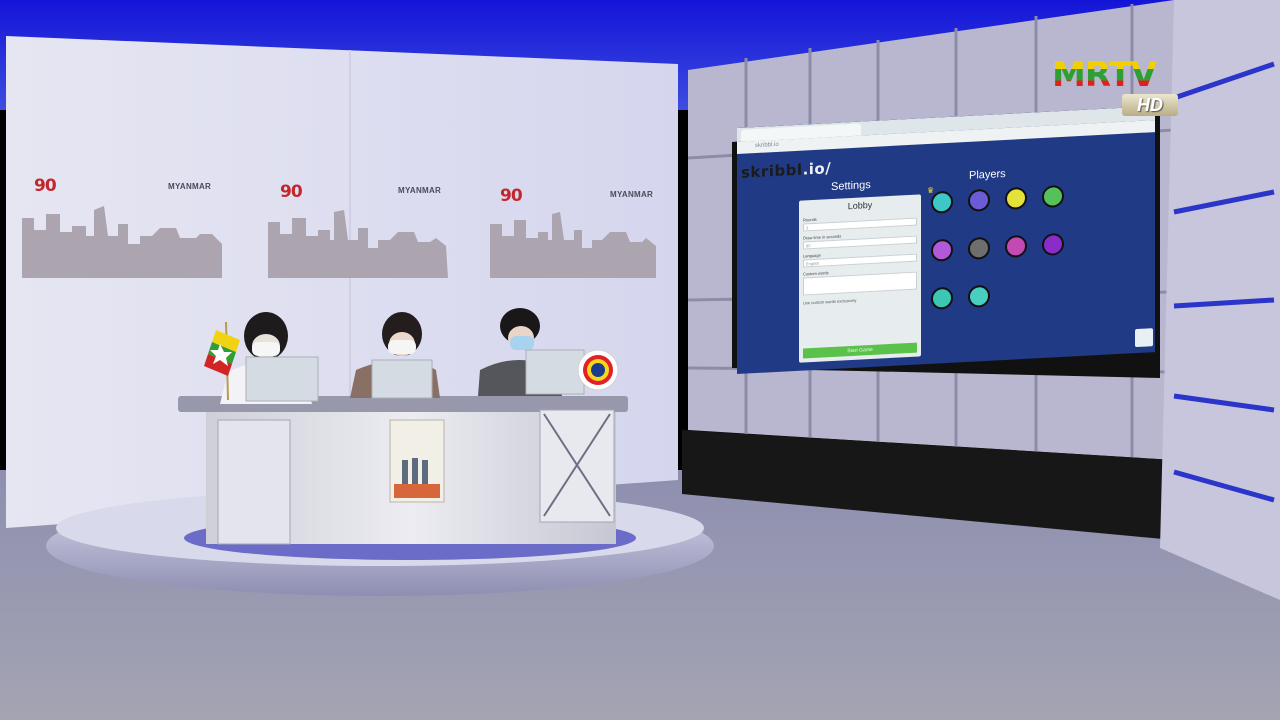 This screenshot has width=1280, height=720. Describe the element at coordinates (862, 300) in the screenshot. I see `custom-words-checkbox: Use custom words exclusively` at that location.